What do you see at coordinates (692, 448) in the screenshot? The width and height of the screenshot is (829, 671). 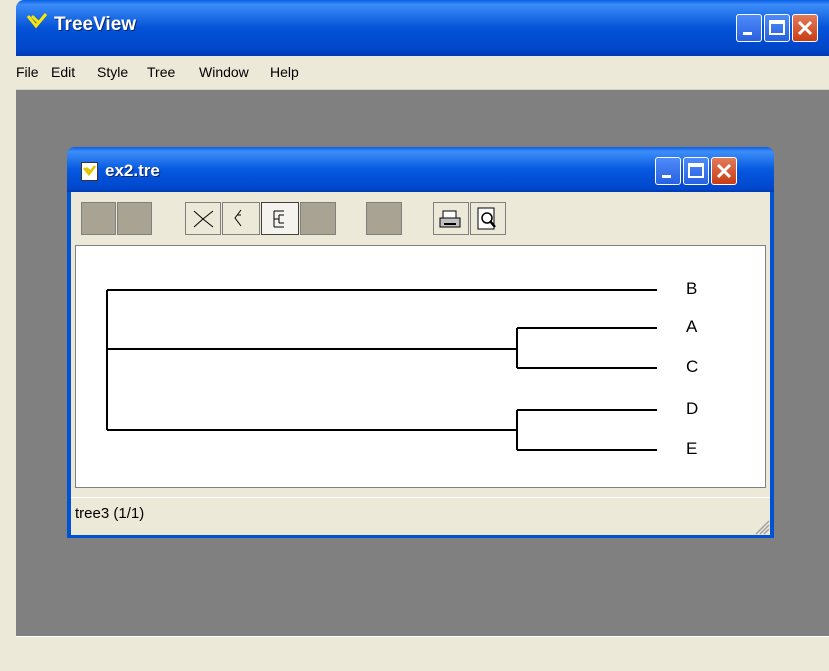 I see `leaf-label: E` at bounding box center [692, 448].